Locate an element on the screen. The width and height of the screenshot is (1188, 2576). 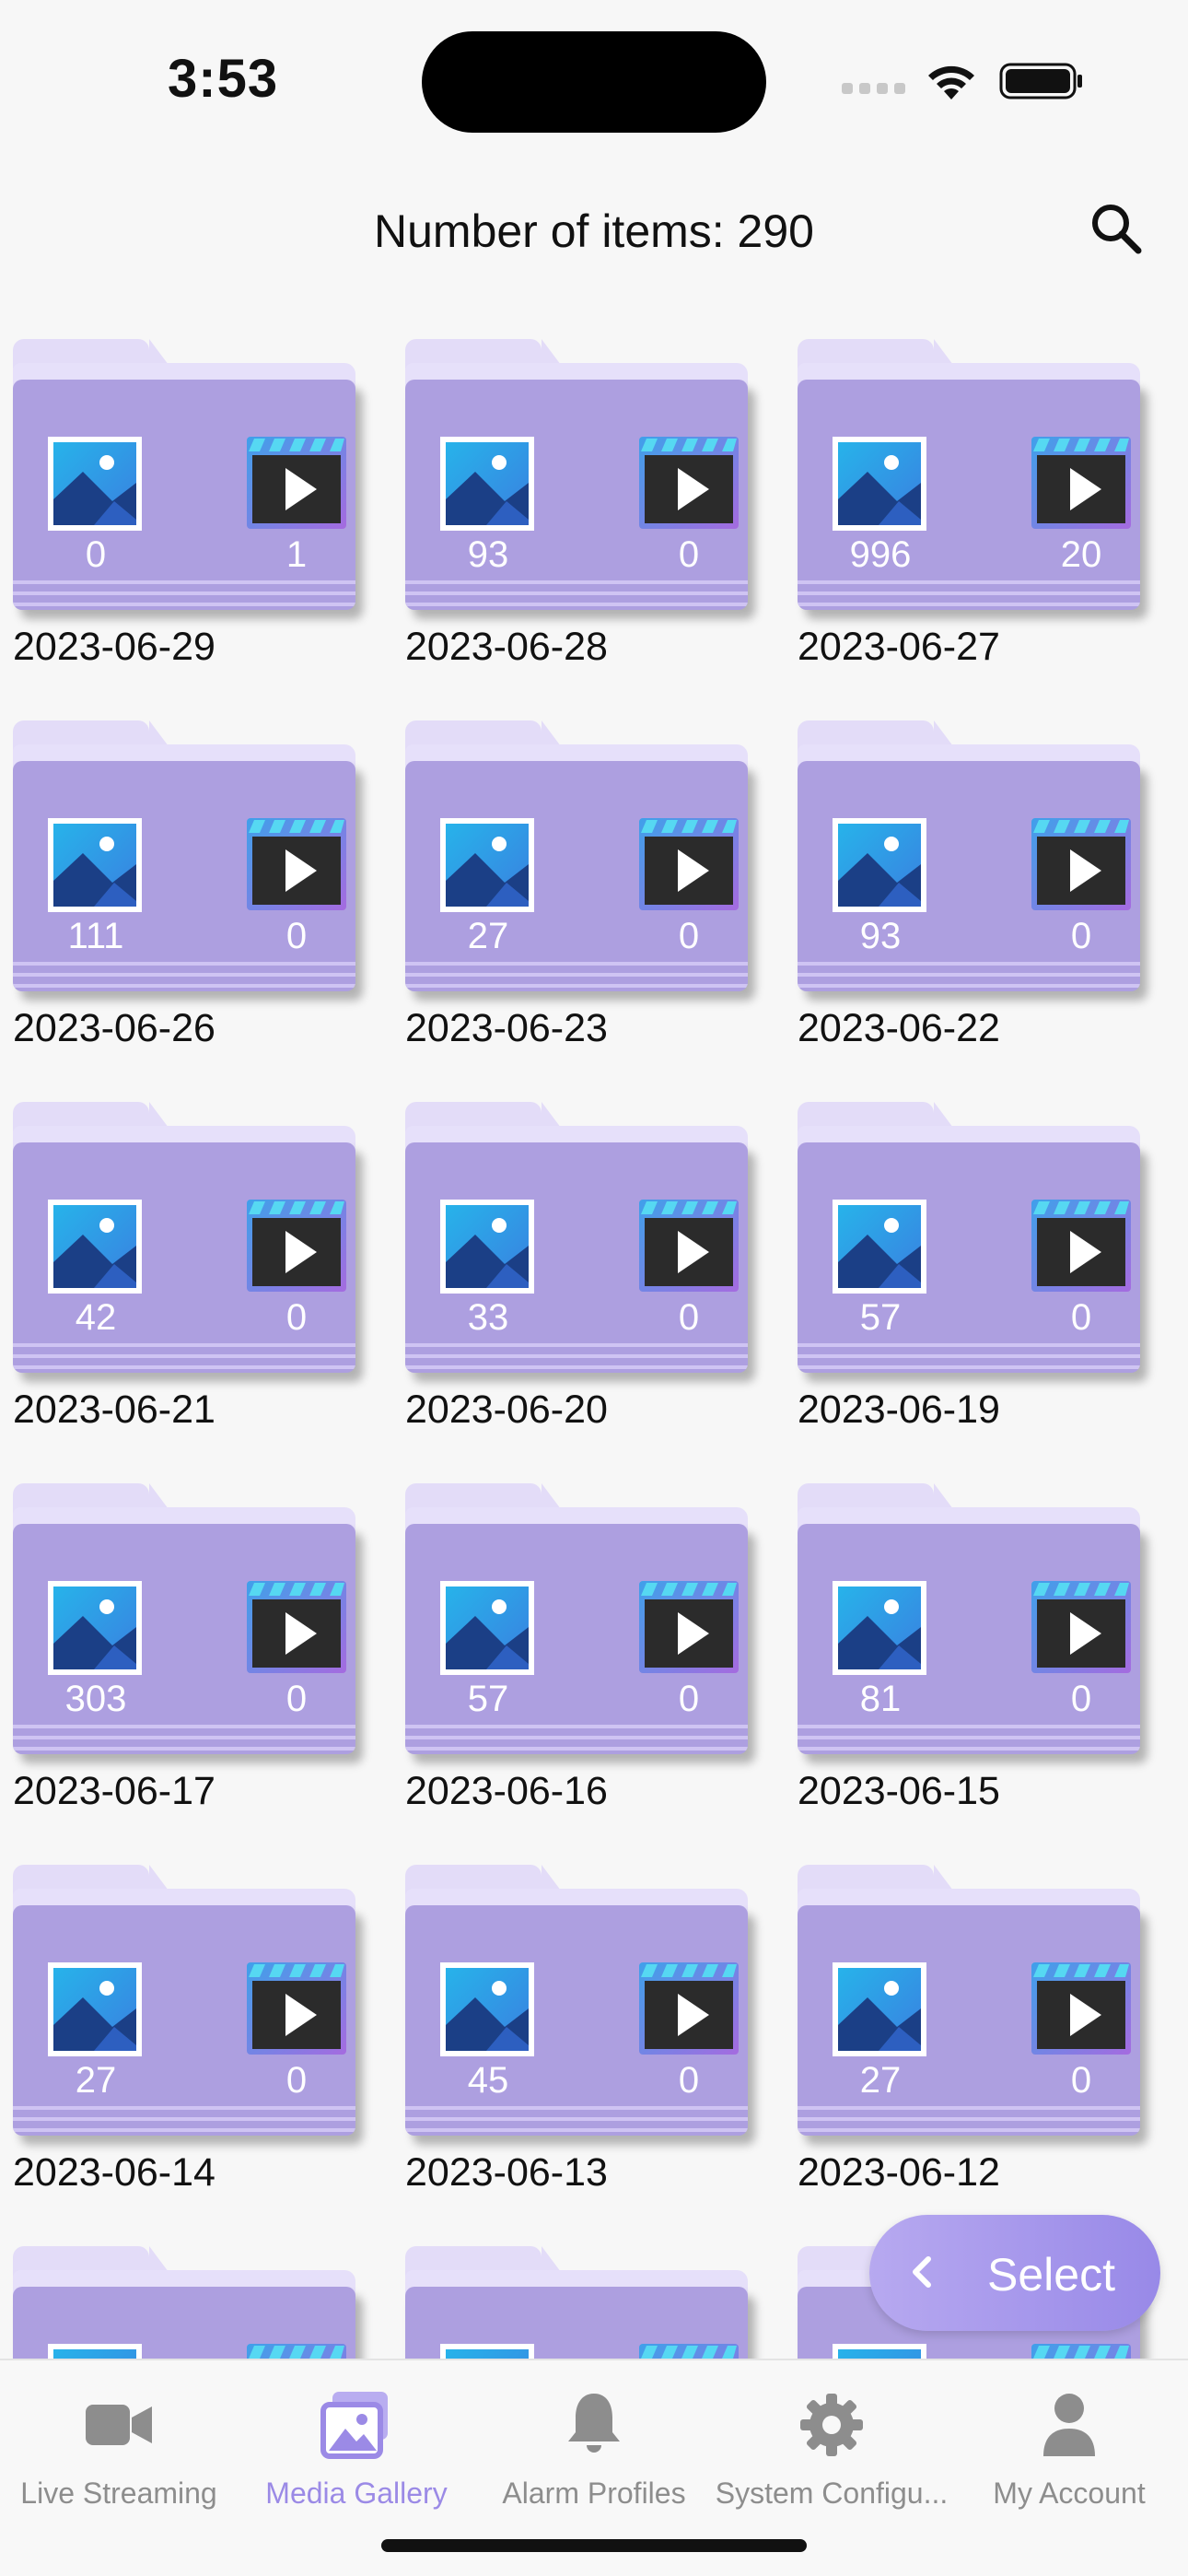
media-folder: 303 0 2023-06-17 is located at coordinates (193, 1651).